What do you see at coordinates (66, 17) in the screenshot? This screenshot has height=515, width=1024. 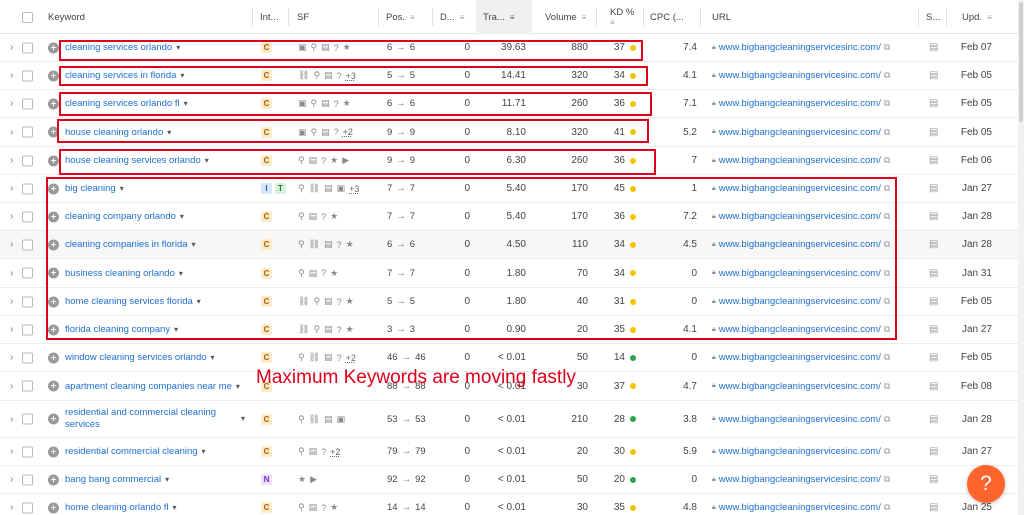 I see `column-header-keyword: Keyword` at bounding box center [66, 17].